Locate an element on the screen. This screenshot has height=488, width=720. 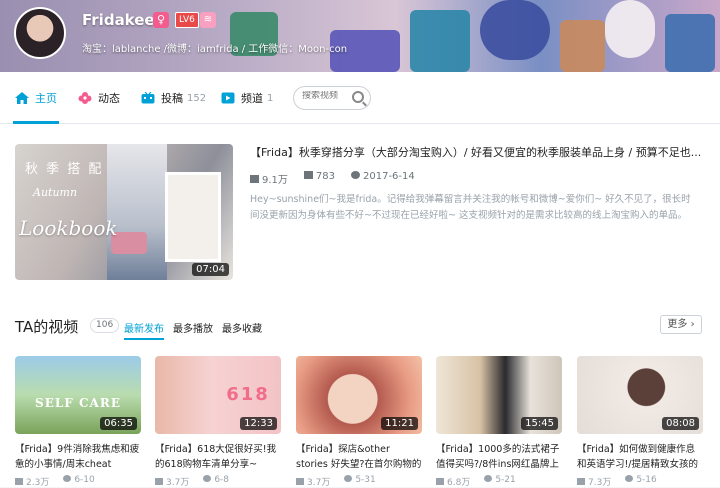
video-thumbnail: 11:21 is located at coordinates (359, 395).